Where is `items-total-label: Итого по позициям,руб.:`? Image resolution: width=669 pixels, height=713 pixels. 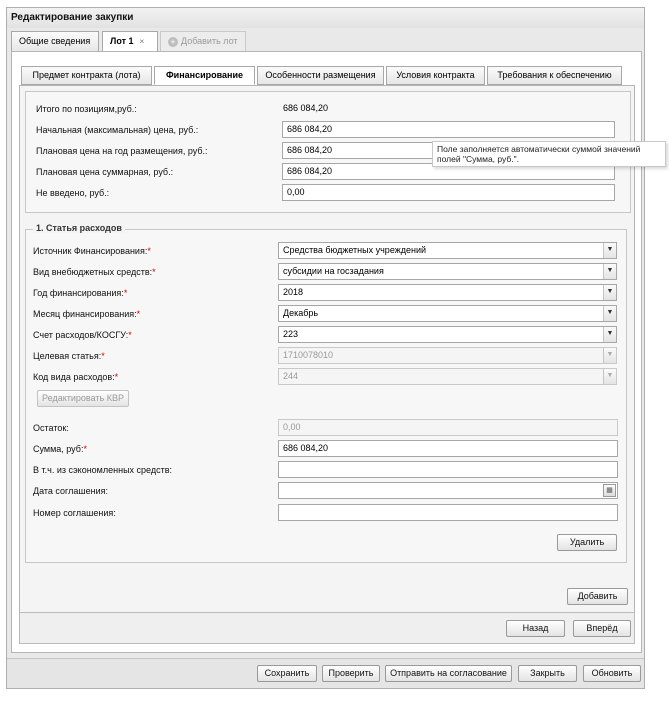
items-total-label: Итого по позициям,руб.: is located at coordinates (86, 109).